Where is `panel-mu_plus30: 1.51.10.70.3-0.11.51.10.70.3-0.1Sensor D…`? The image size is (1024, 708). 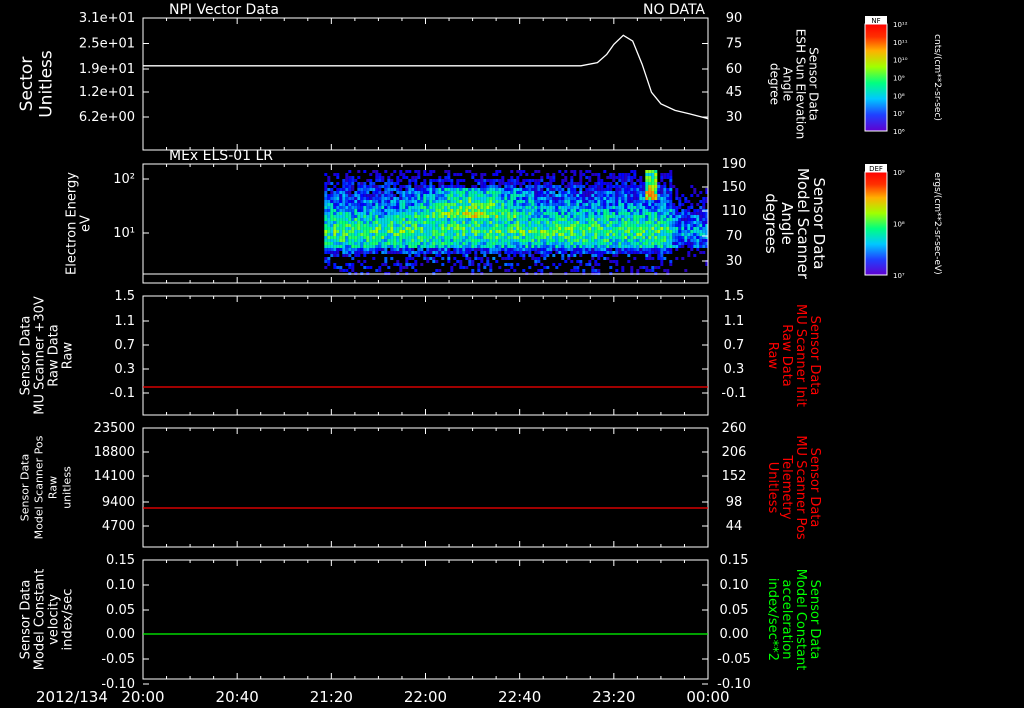
panel-mu_plus30: 1.51.10.70.3-0.11.51.10.70.3-0.1Sensor D… is located at coordinates (420, 352).